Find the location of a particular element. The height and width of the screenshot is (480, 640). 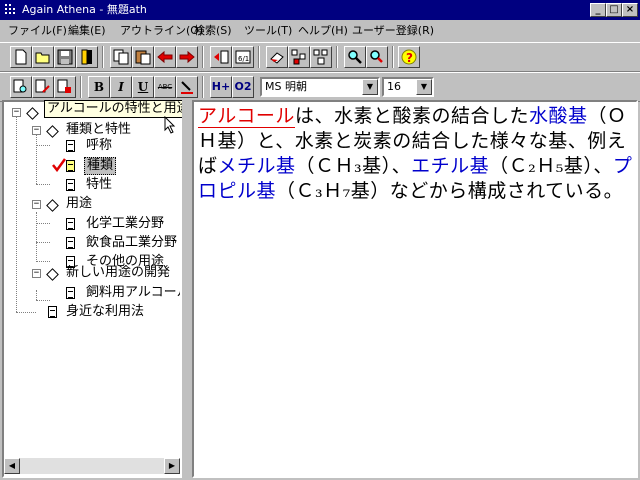

menu-help: ヘルプ(H) is located at coordinates (323, 31).